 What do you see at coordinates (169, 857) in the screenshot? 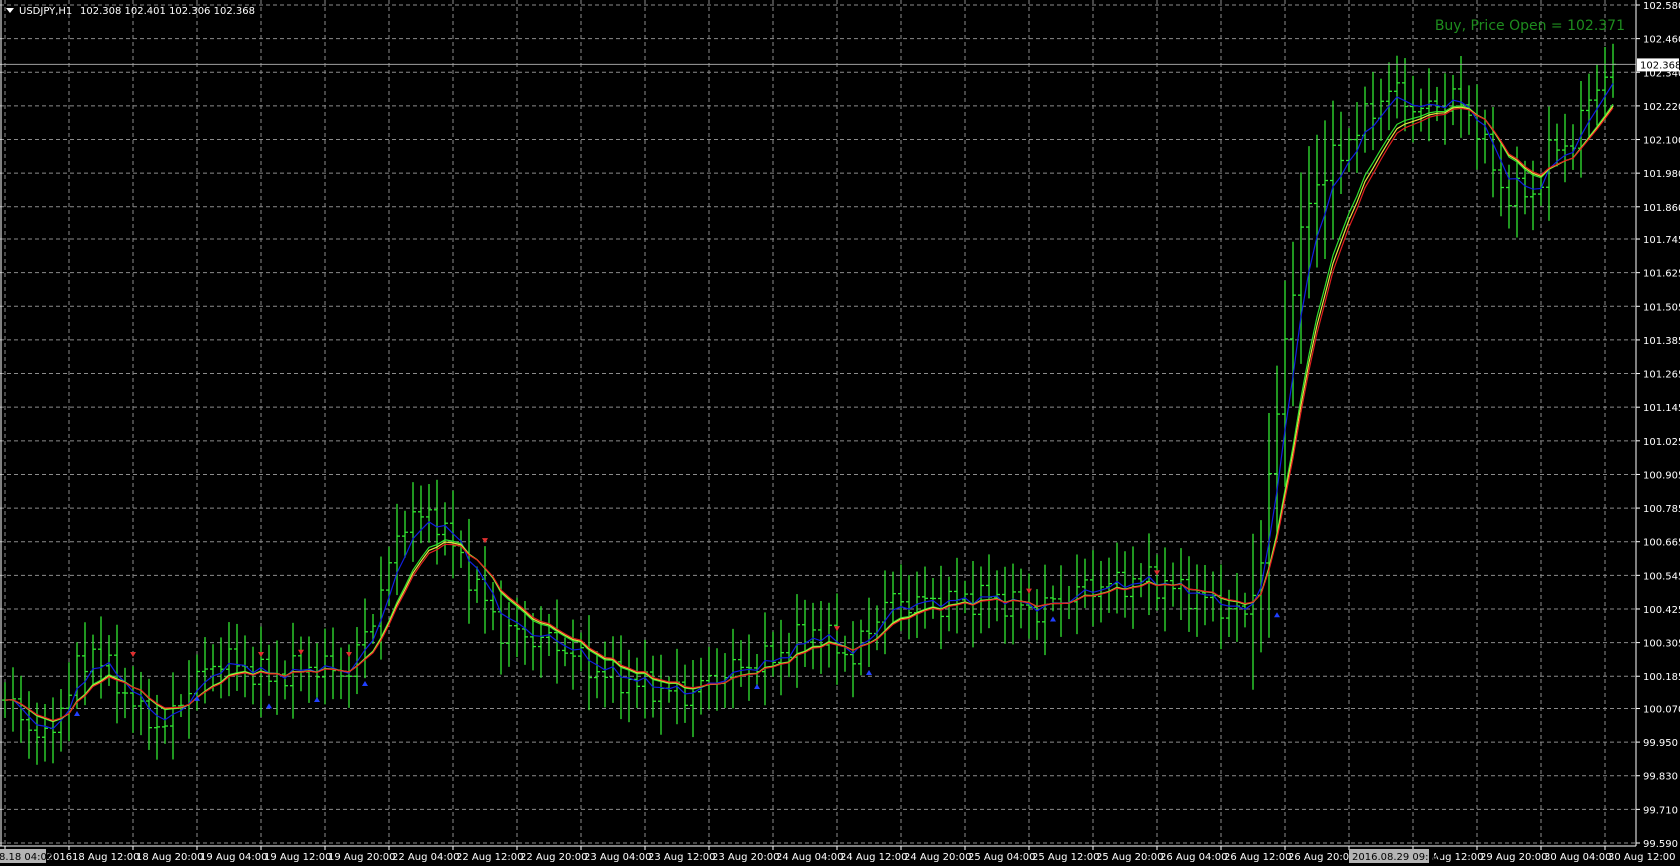
I see `time-tick-label: 18 Aug 20:00` at bounding box center [169, 857].